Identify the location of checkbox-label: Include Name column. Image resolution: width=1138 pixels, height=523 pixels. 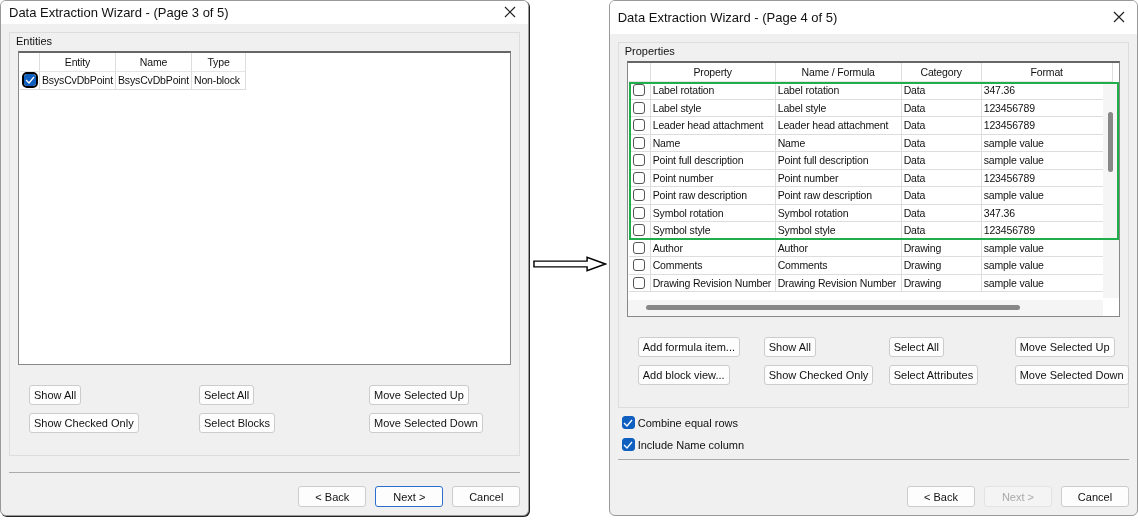
(691, 444).